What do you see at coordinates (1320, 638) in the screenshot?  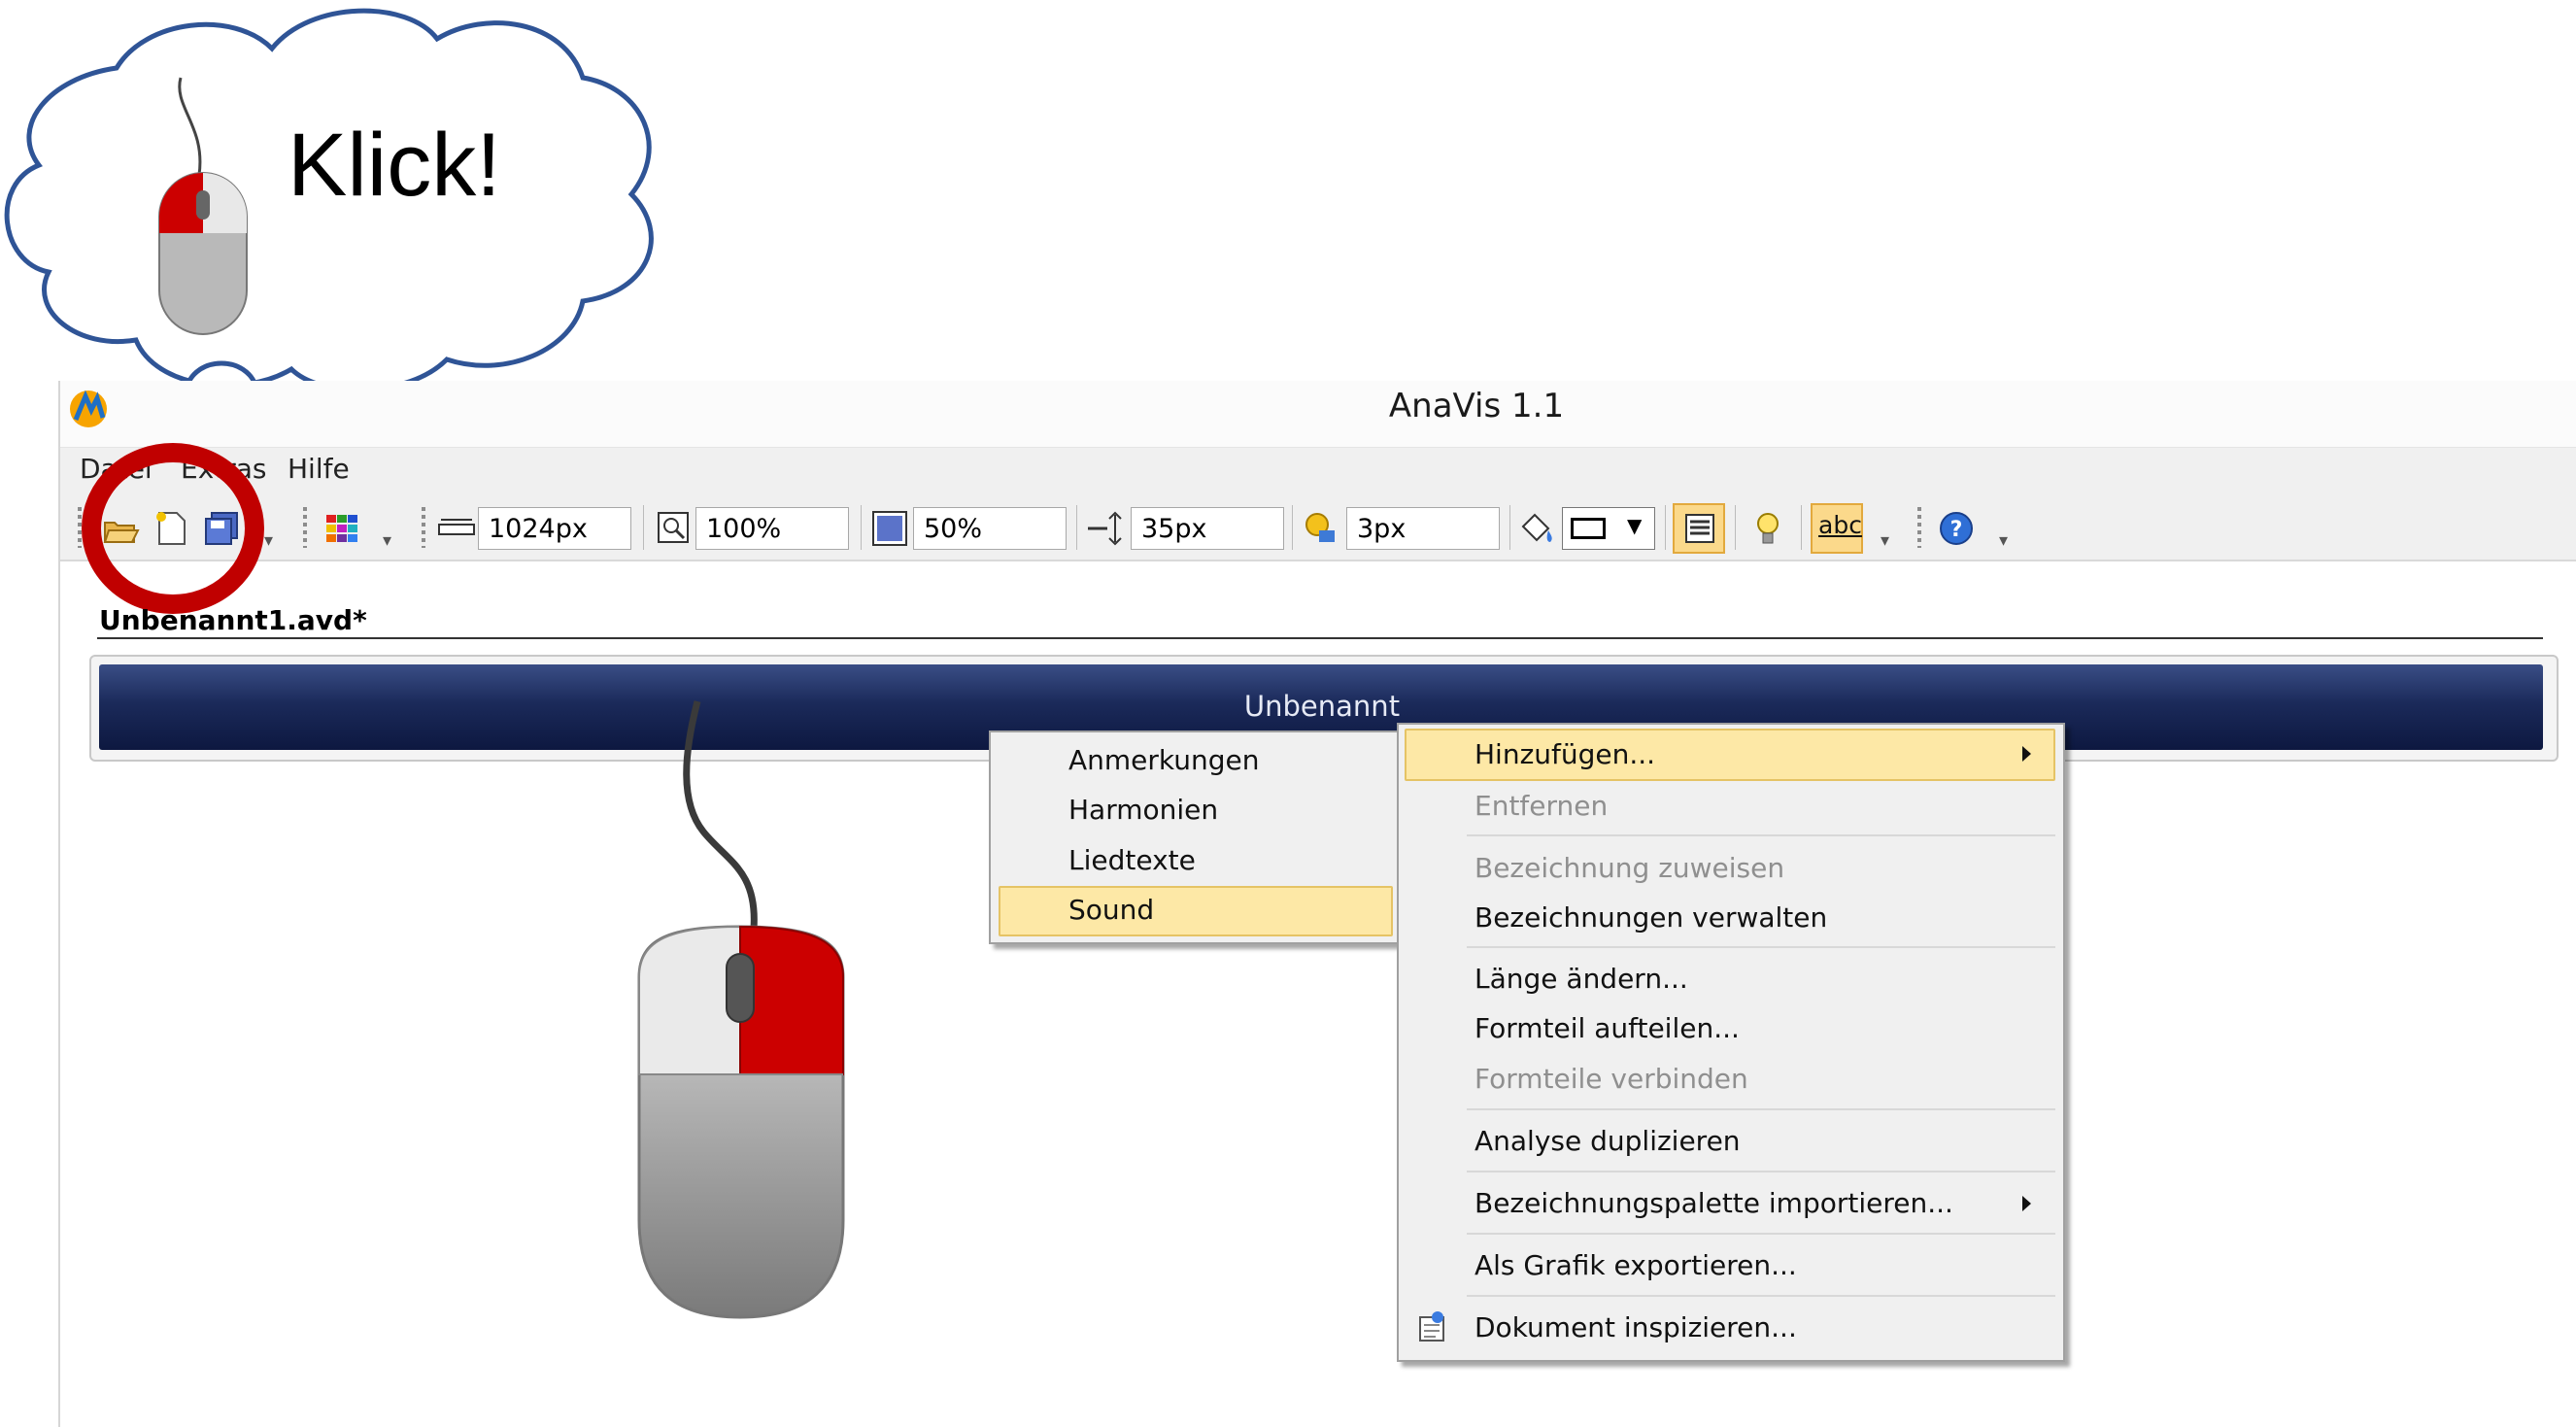 I see `document-tab-underline` at bounding box center [1320, 638].